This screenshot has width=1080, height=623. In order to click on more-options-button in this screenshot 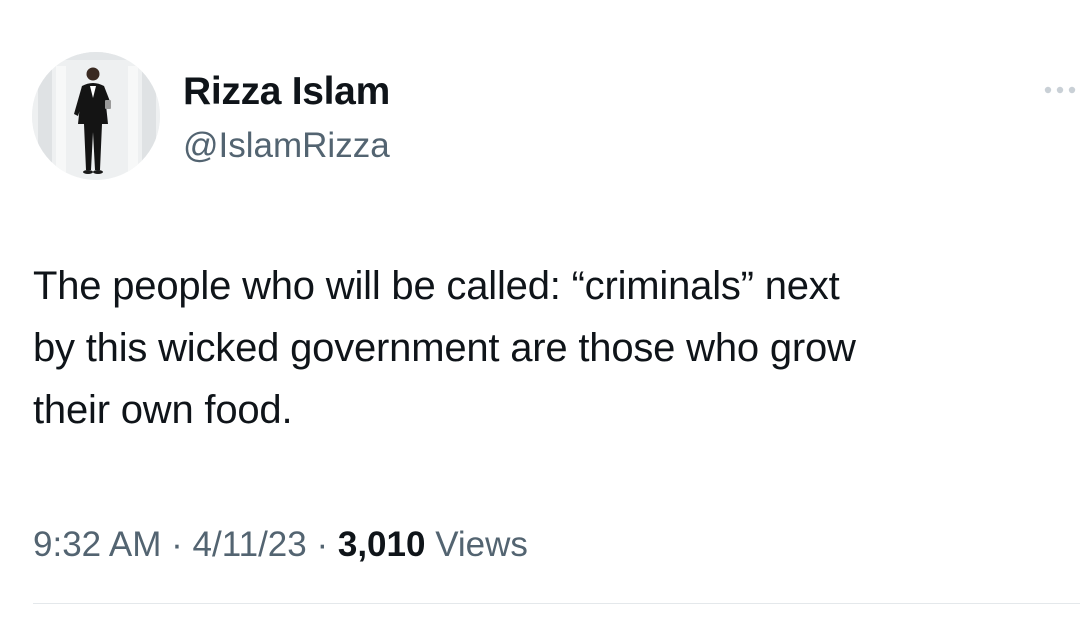, I will do `click(1060, 90)`.